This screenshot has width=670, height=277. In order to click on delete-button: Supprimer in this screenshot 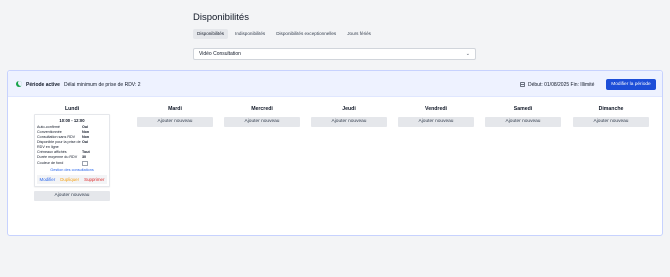, I will do `click(94, 179)`.